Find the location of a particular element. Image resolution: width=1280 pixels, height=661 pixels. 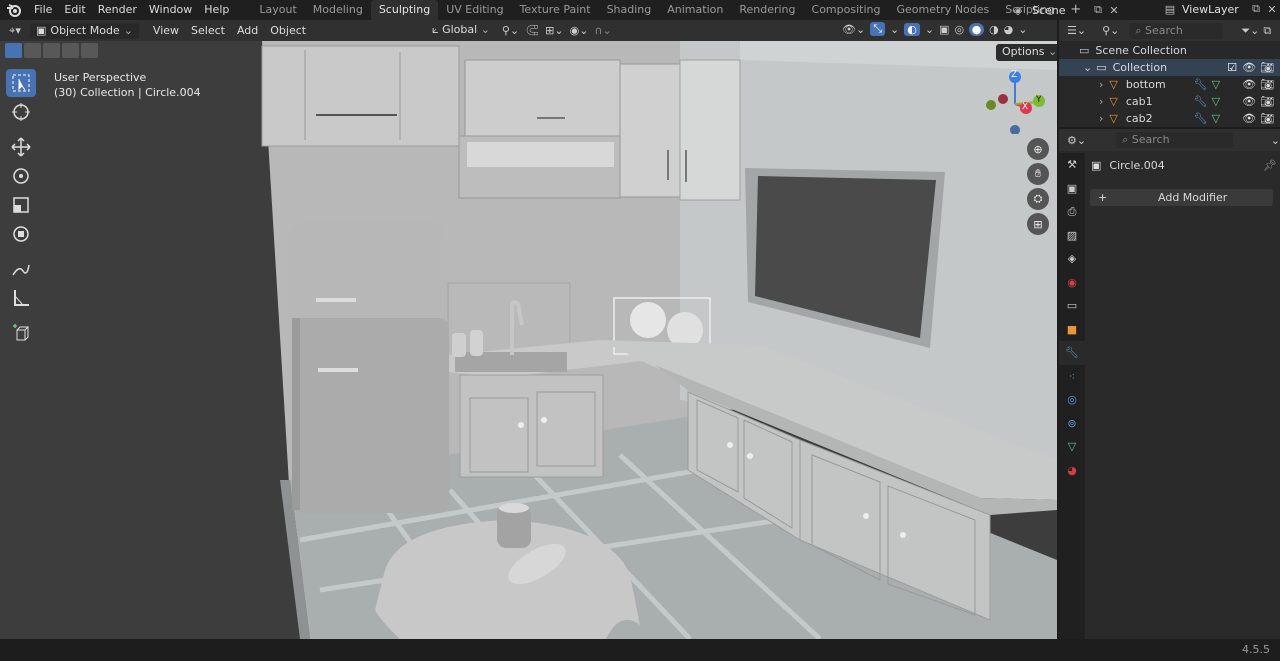

menu-help: Help is located at coordinates (216, 10).